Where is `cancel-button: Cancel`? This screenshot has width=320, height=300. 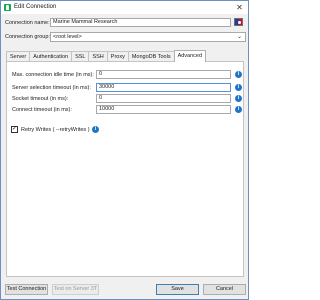
cancel-button: Cancel is located at coordinates (224, 289).